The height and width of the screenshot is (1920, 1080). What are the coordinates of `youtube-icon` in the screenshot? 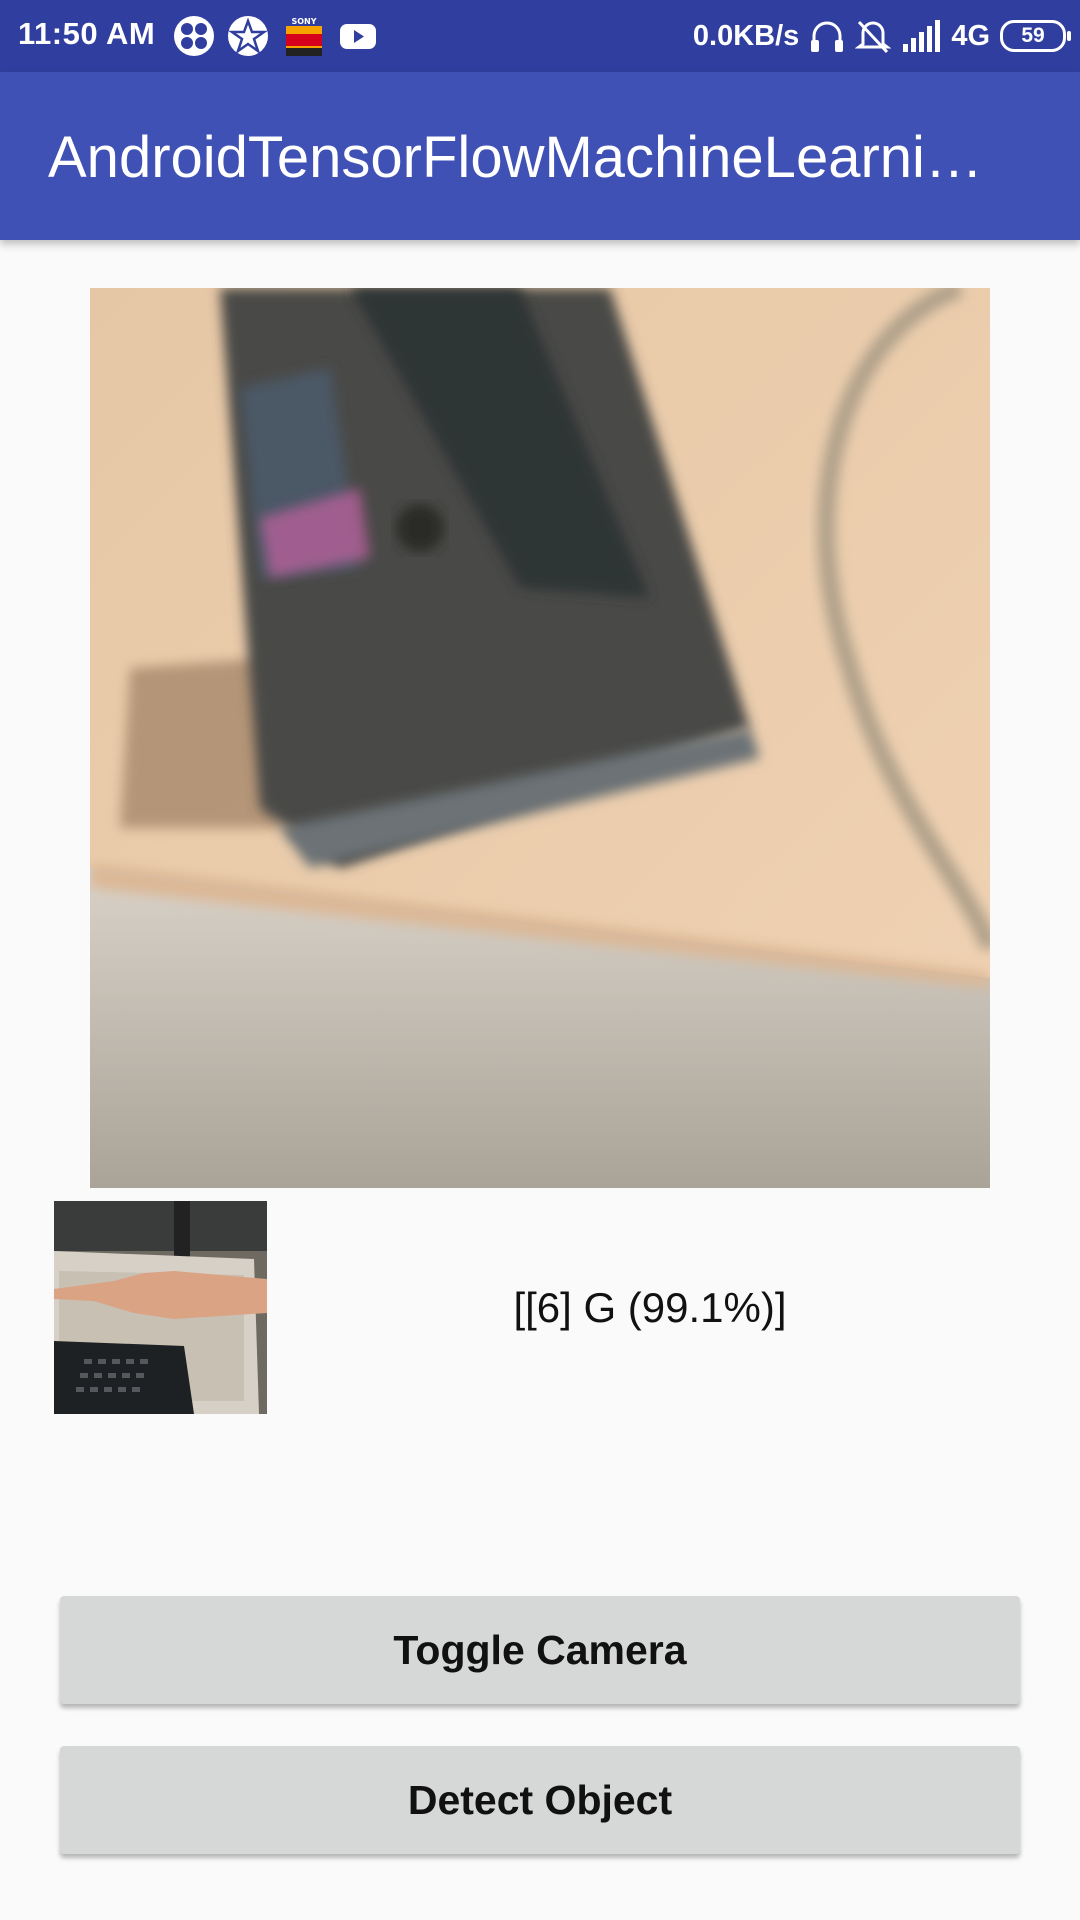 It's located at (358, 36).